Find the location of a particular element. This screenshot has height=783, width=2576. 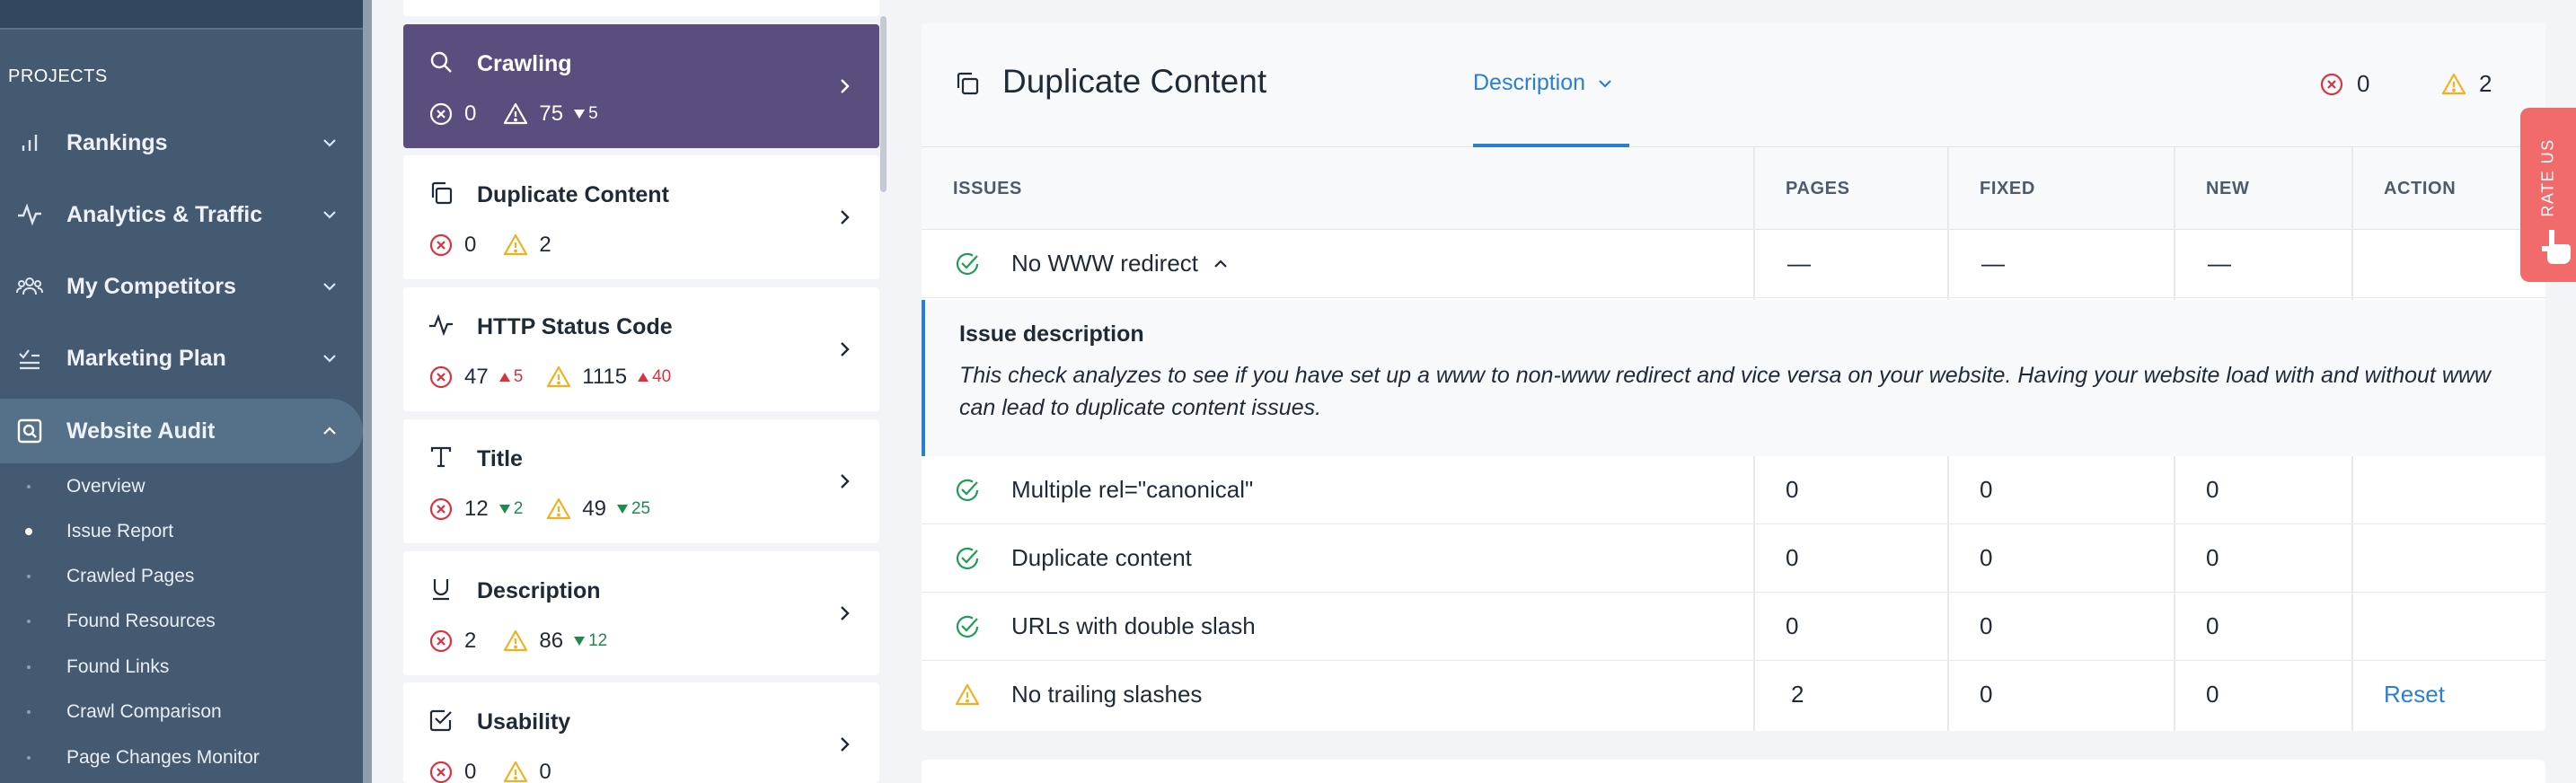

panel-header: Duplicate Content Description 0 2 is located at coordinates (1733, 85).